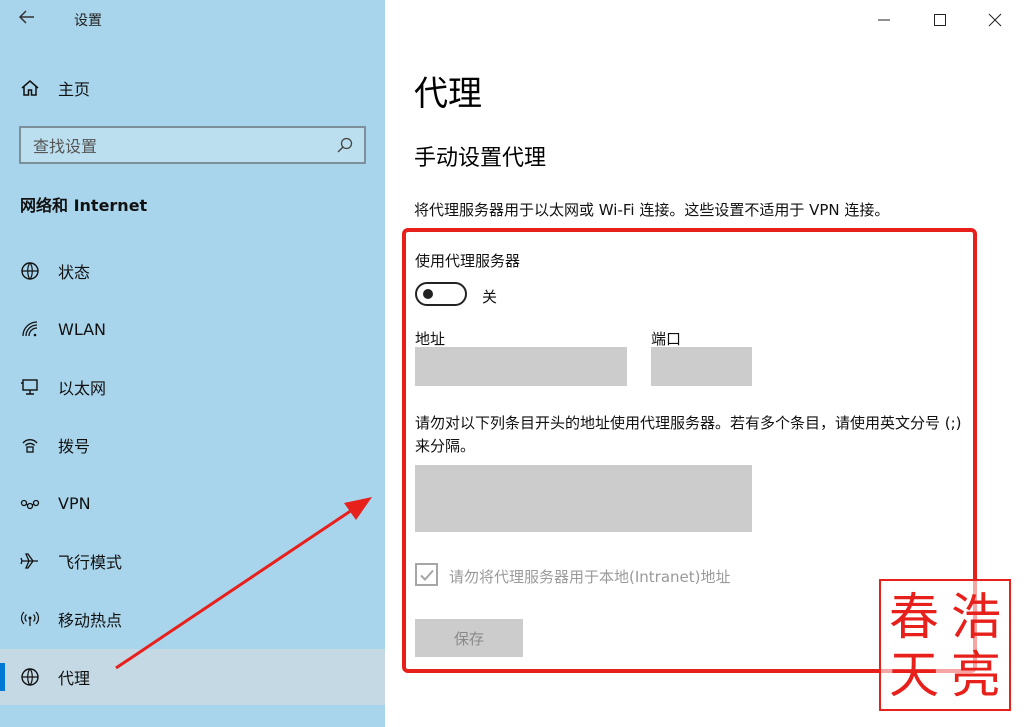  Describe the element at coordinates (30, 387) in the screenshot. I see `ethernet-icon` at that location.